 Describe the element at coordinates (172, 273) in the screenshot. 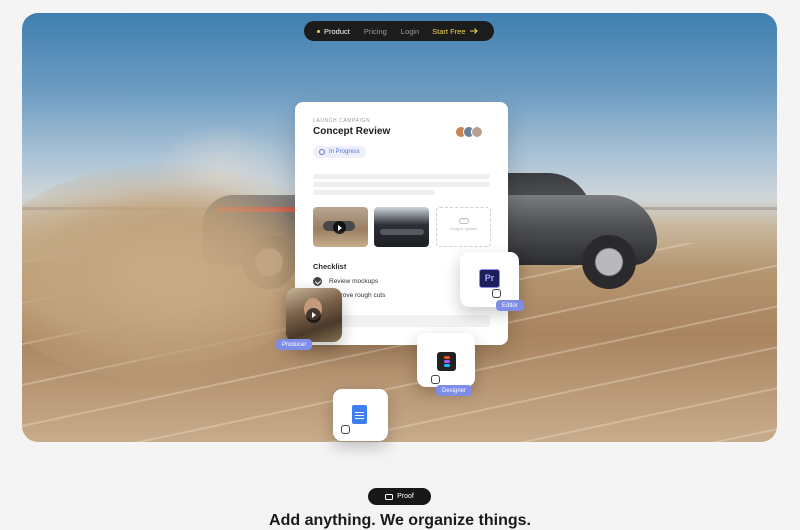

I see `dust-cloud-front` at that location.